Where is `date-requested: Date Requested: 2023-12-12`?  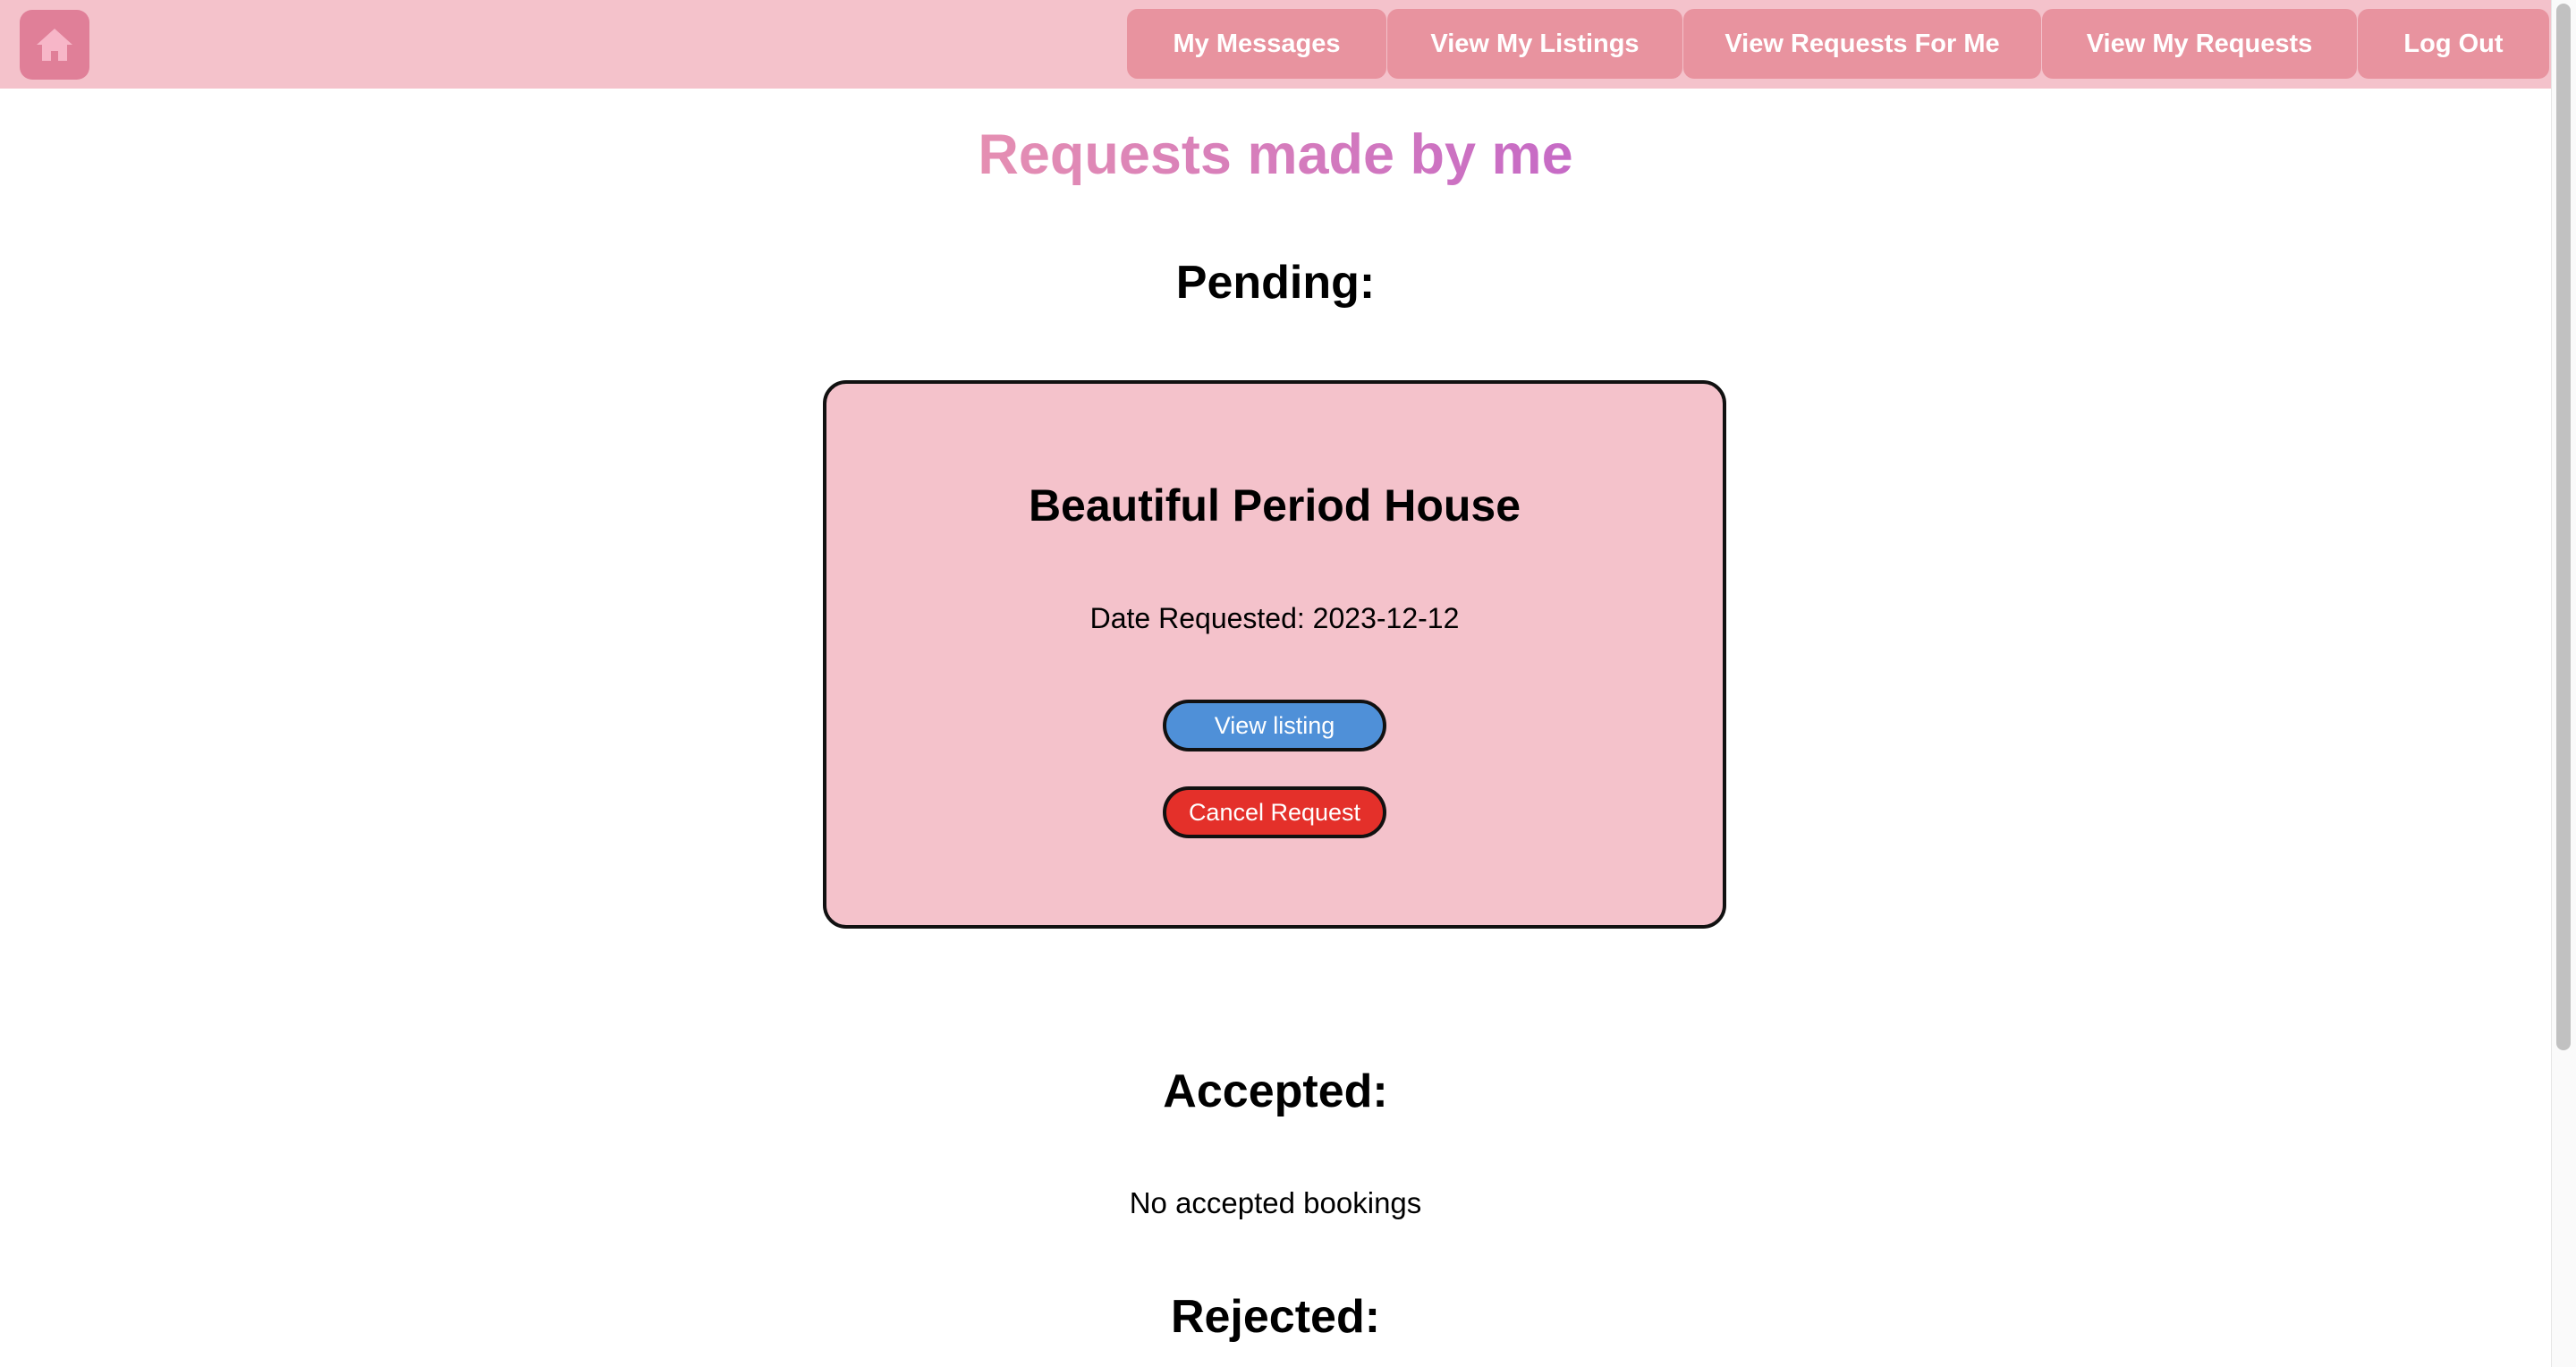
date-requested: Date Requested: 2023-12-12 is located at coordinates (1274, 618).